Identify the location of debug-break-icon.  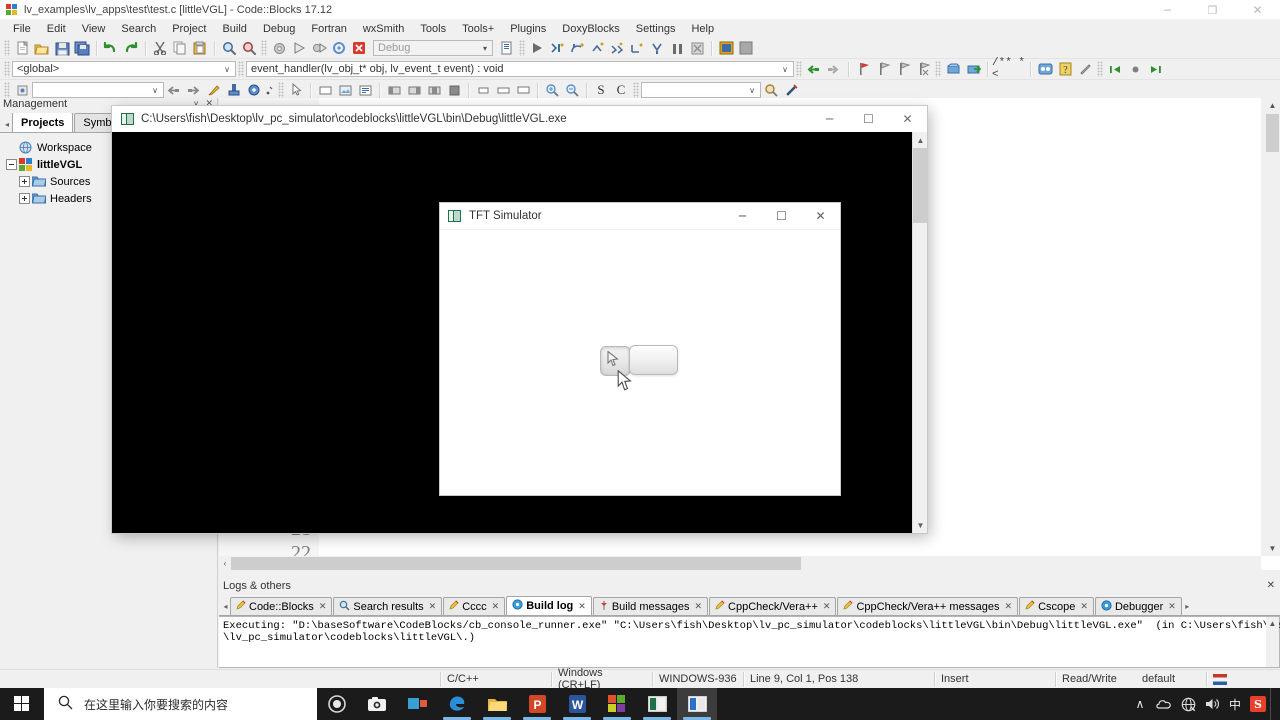
(677, 48).